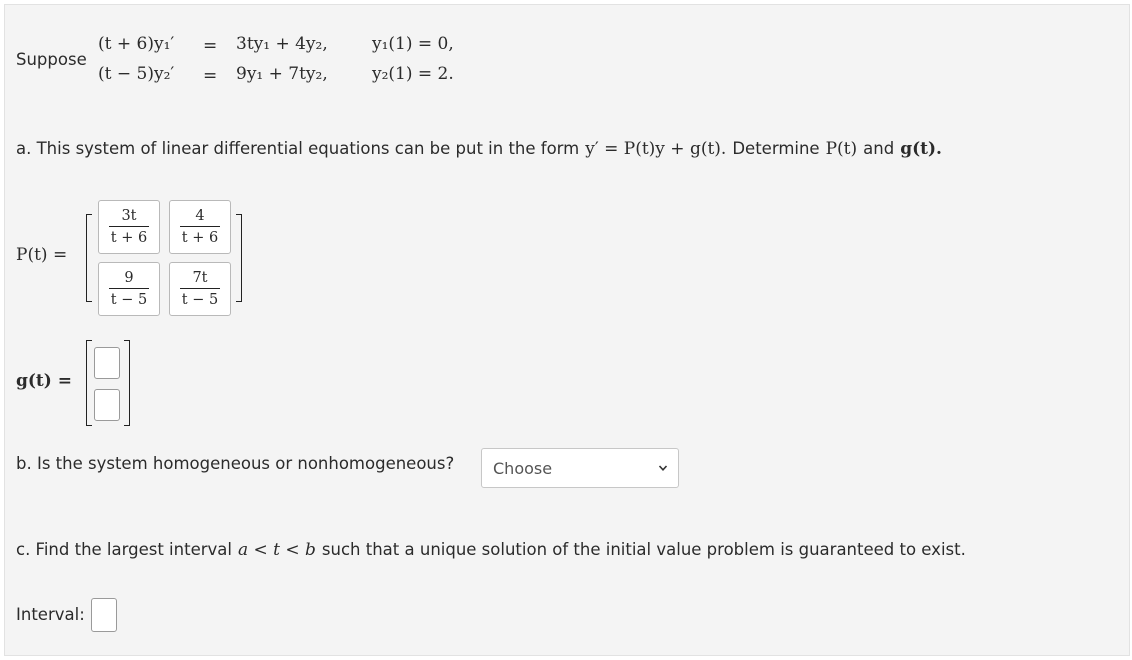 The height and width of the screenshot is (660, 1132). What do you see at coordinates (129, 215) in the screenshot?
I see `p11-numerator: 3t` at bounding box center [129, 215].